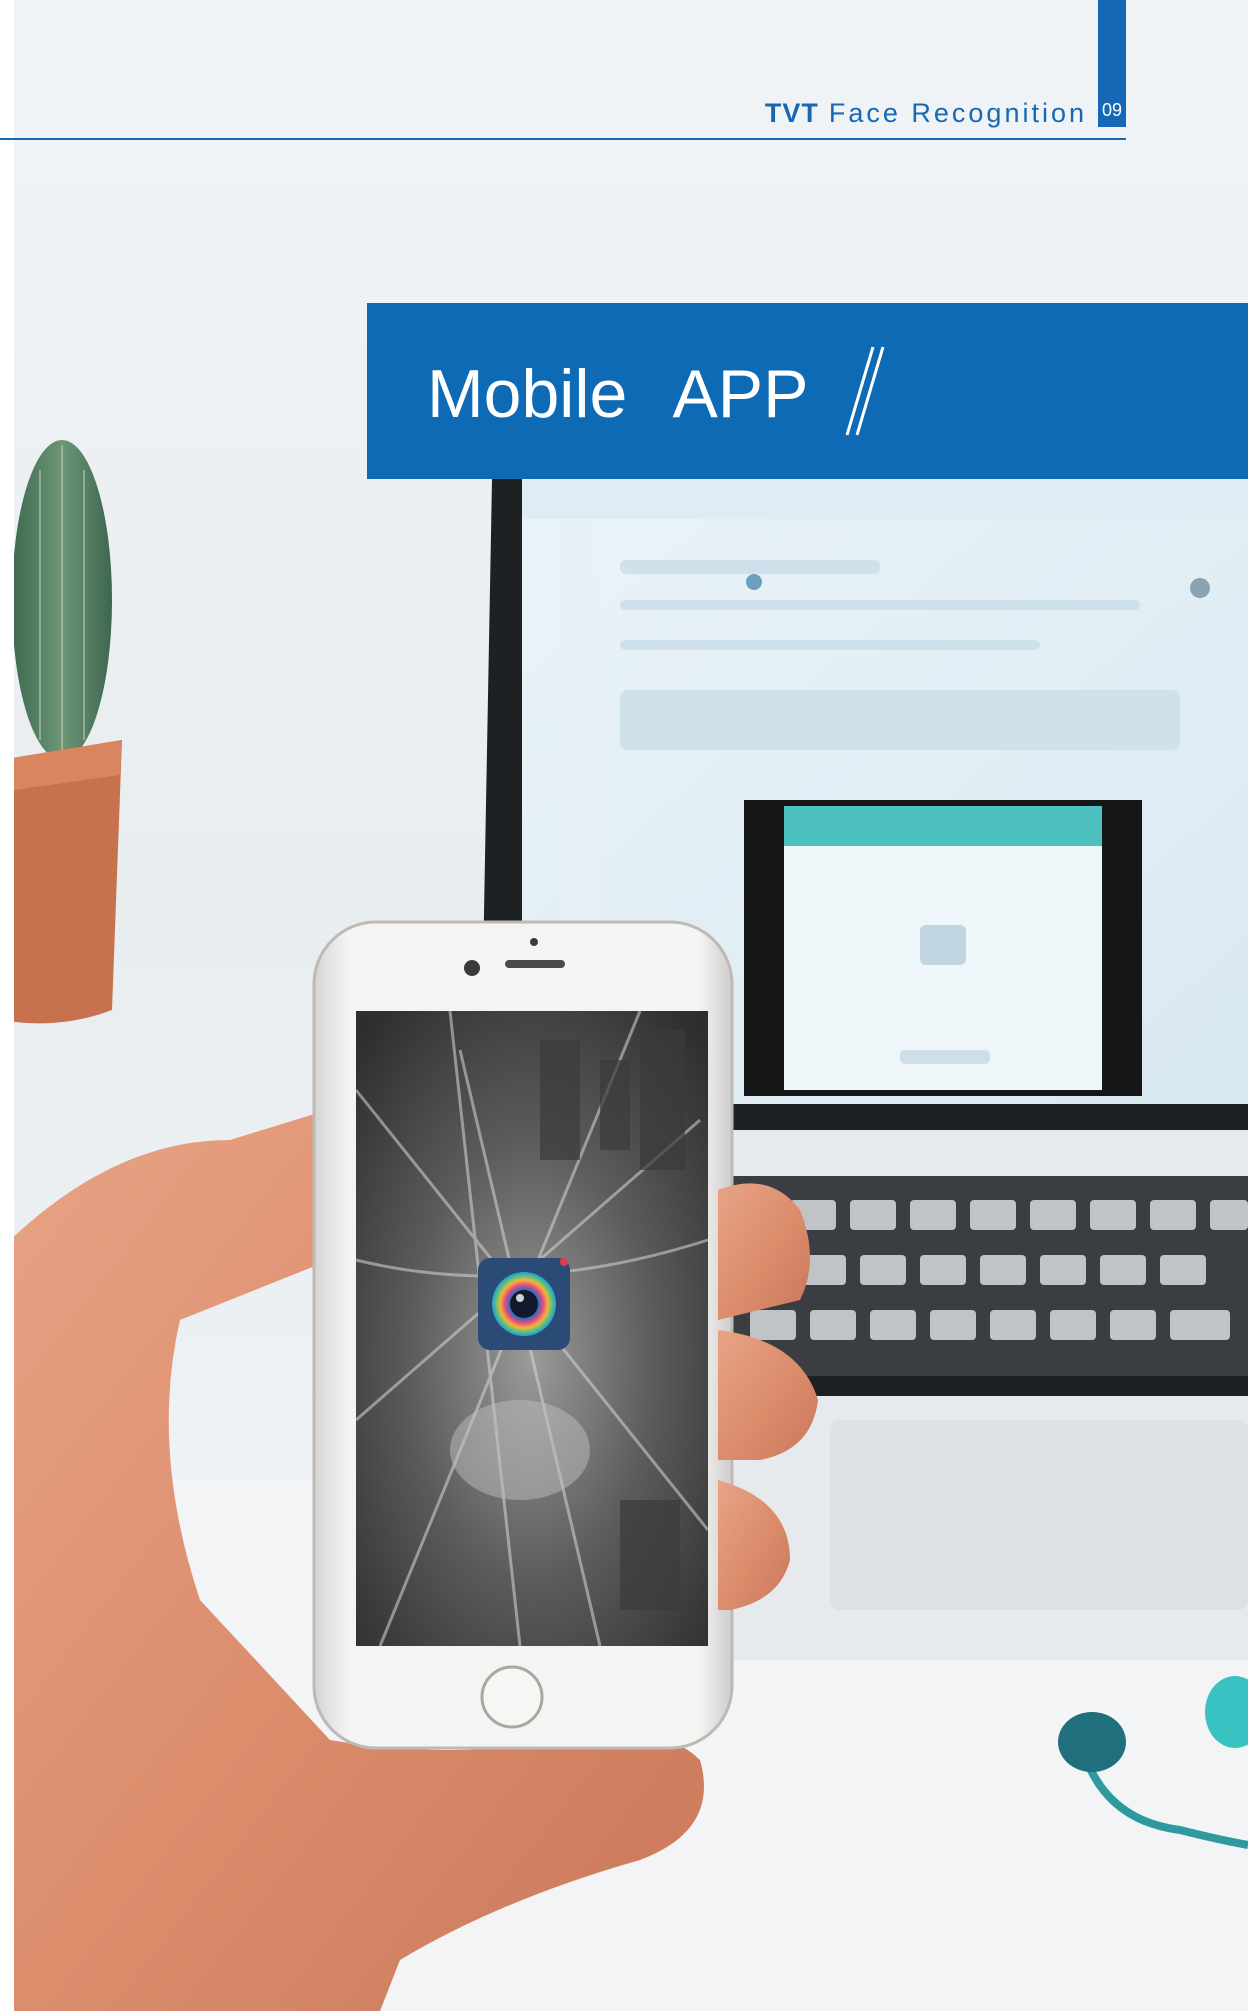 This screenshot has height=2011, width=1248. I want to click on running-title: TVT Face Recognition, so click(926, 113).